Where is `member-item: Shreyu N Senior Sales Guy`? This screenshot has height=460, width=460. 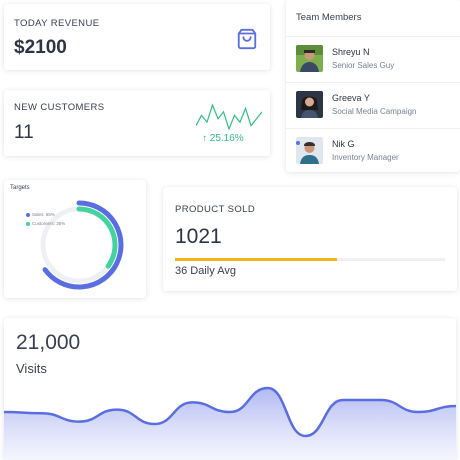
member-item: Shreyu N Senior Sales Guy is located at coordinates (373, 58).